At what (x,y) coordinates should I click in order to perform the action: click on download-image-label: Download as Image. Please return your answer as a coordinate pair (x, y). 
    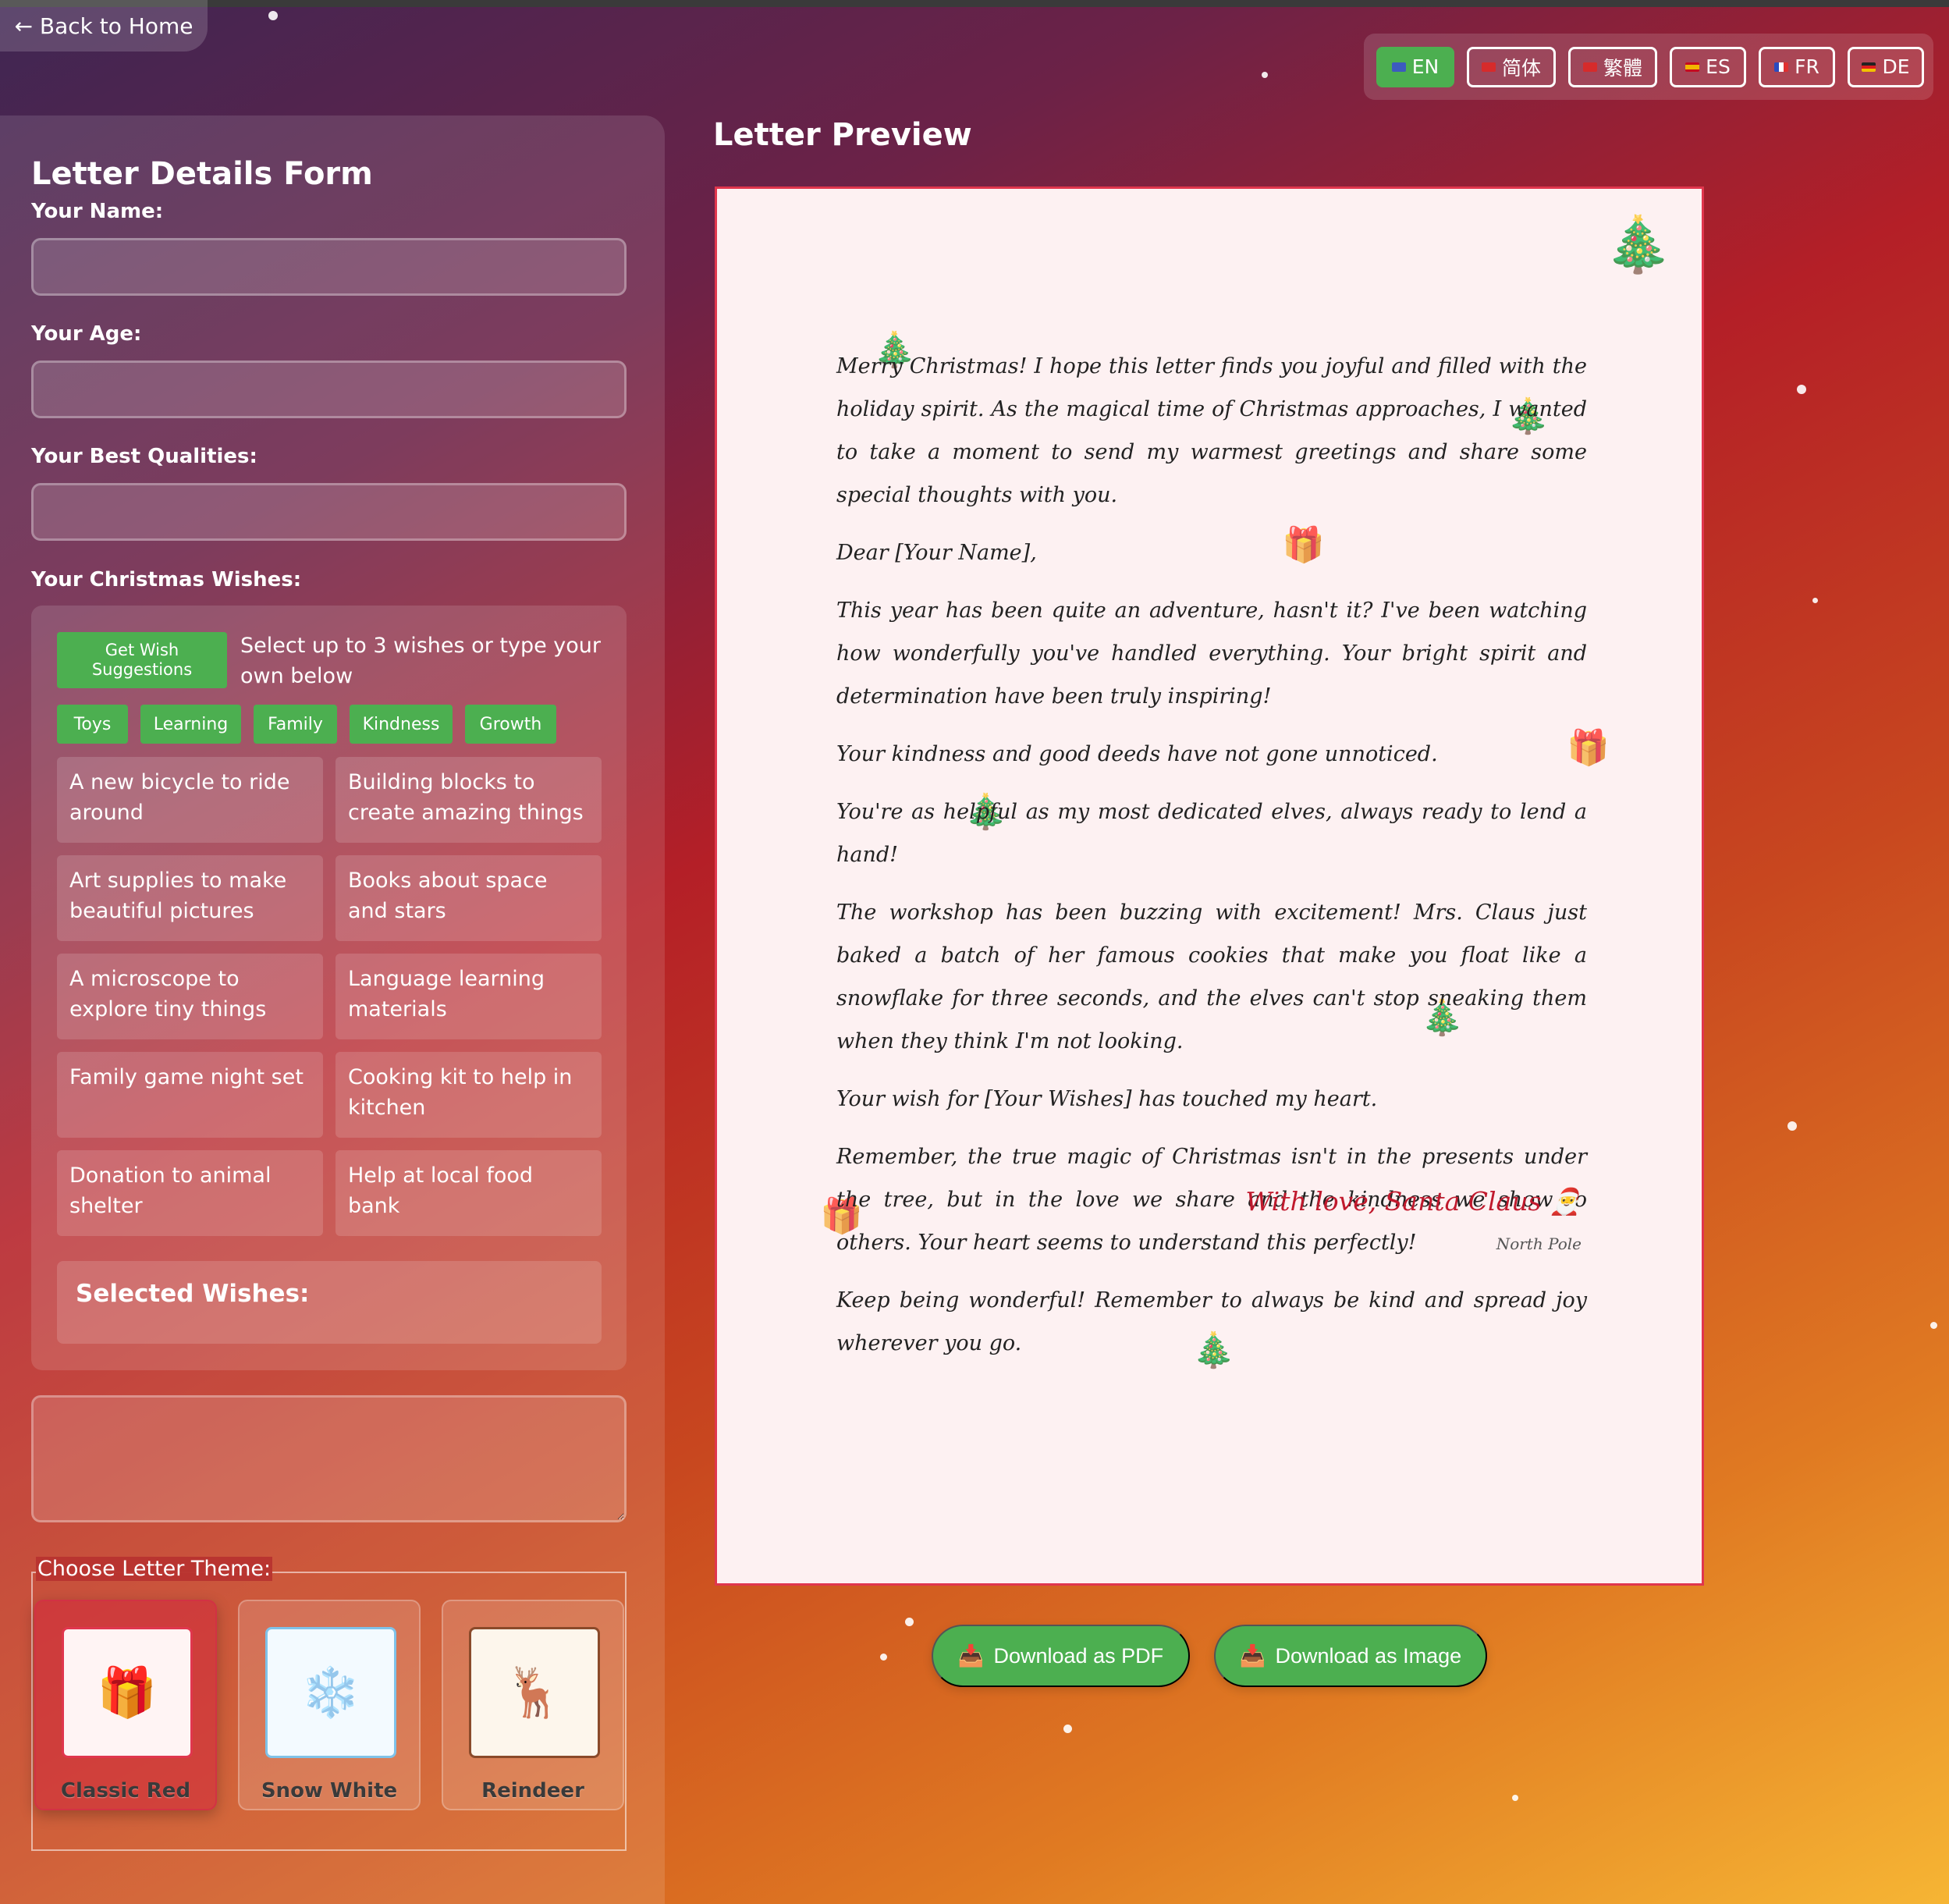
    Looking at the image, I should click on (1368, 1655).